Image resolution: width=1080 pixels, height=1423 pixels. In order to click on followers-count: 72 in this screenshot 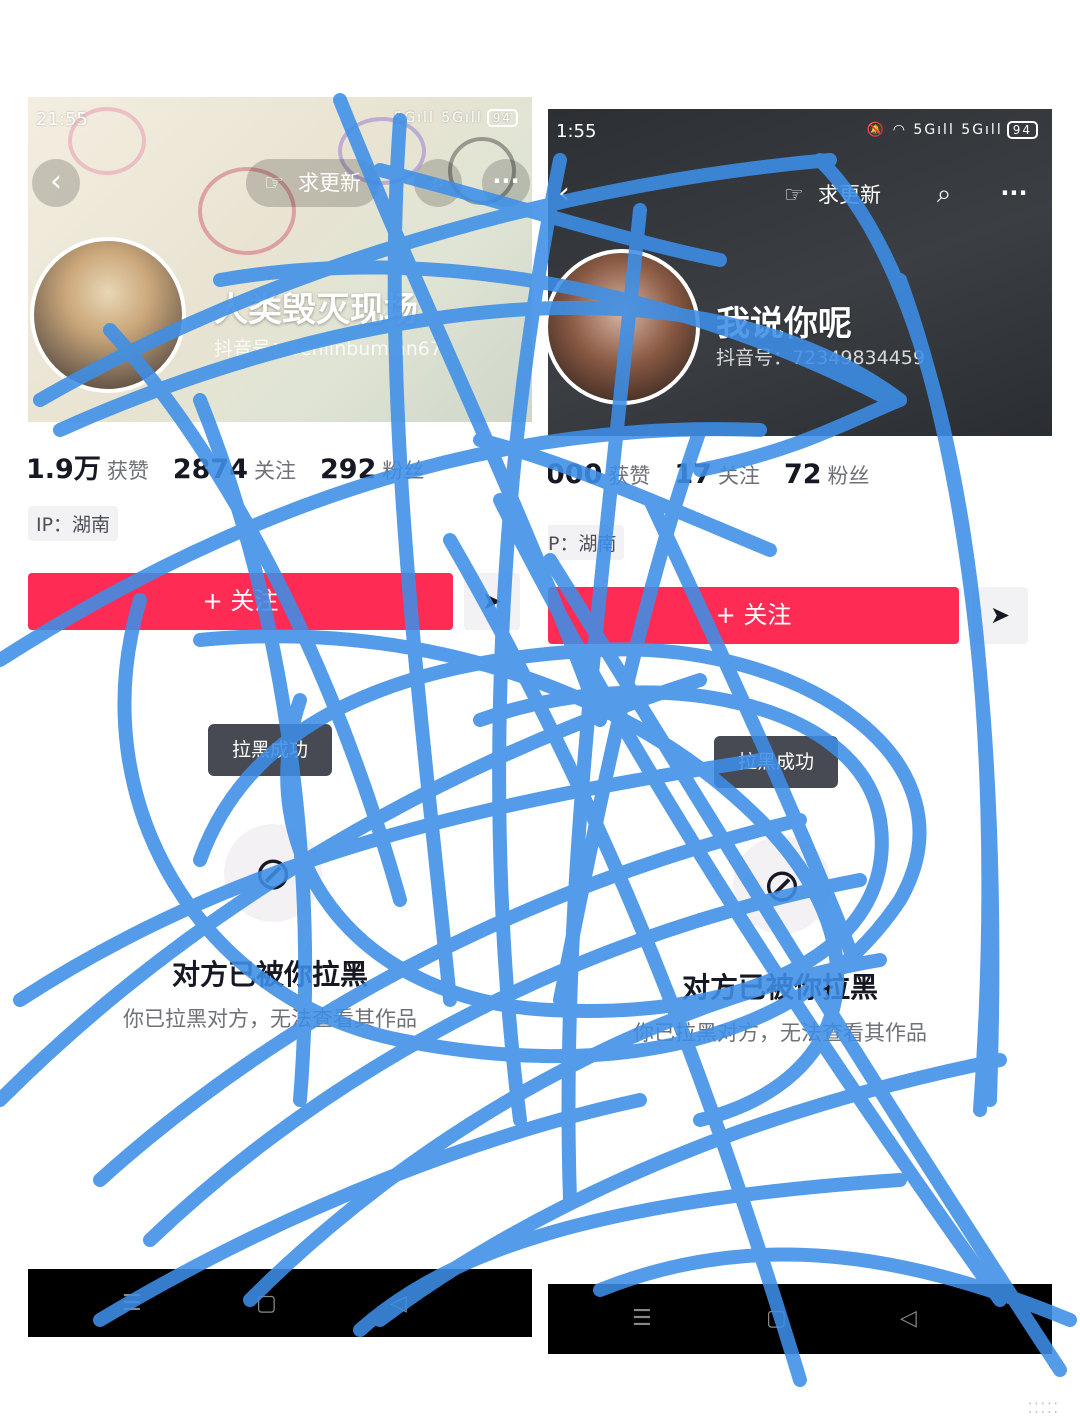, I will do `click(803, 474)`.